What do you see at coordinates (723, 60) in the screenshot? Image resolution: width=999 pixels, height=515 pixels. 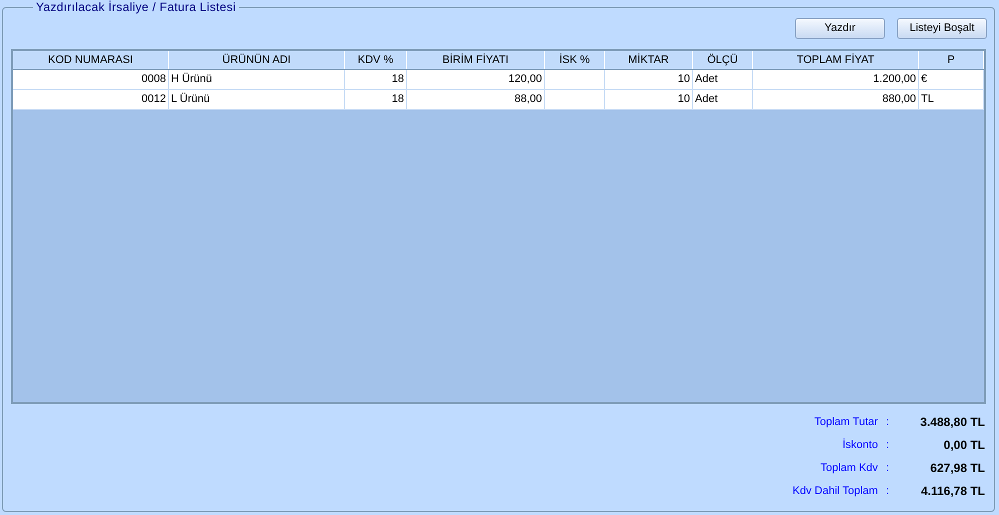 I see `column-header: ÖLÇÜ` at bounding box center [723, 60].